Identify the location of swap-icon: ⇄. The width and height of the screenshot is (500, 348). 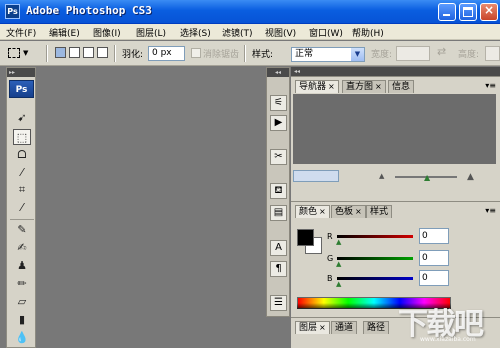
(441, 51).